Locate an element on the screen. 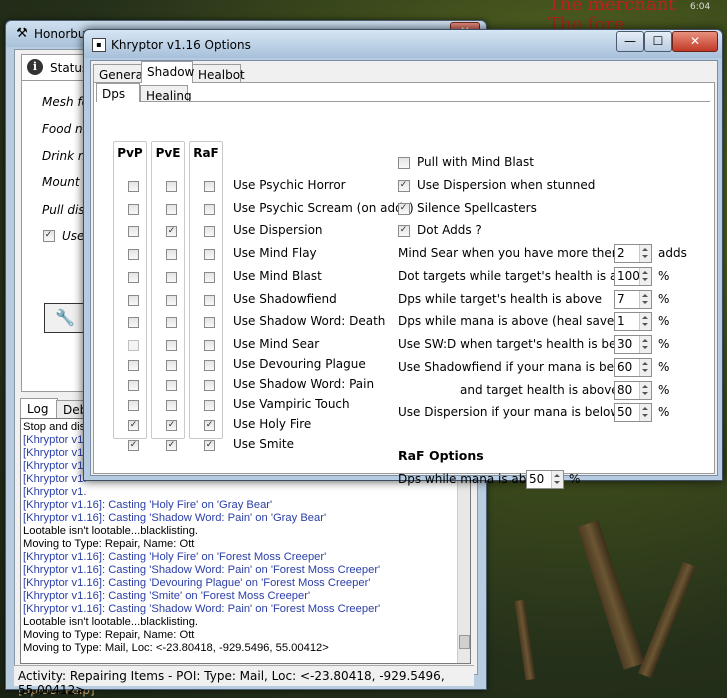  pvp-column-header: PvP is located at coordinates (130, 153).